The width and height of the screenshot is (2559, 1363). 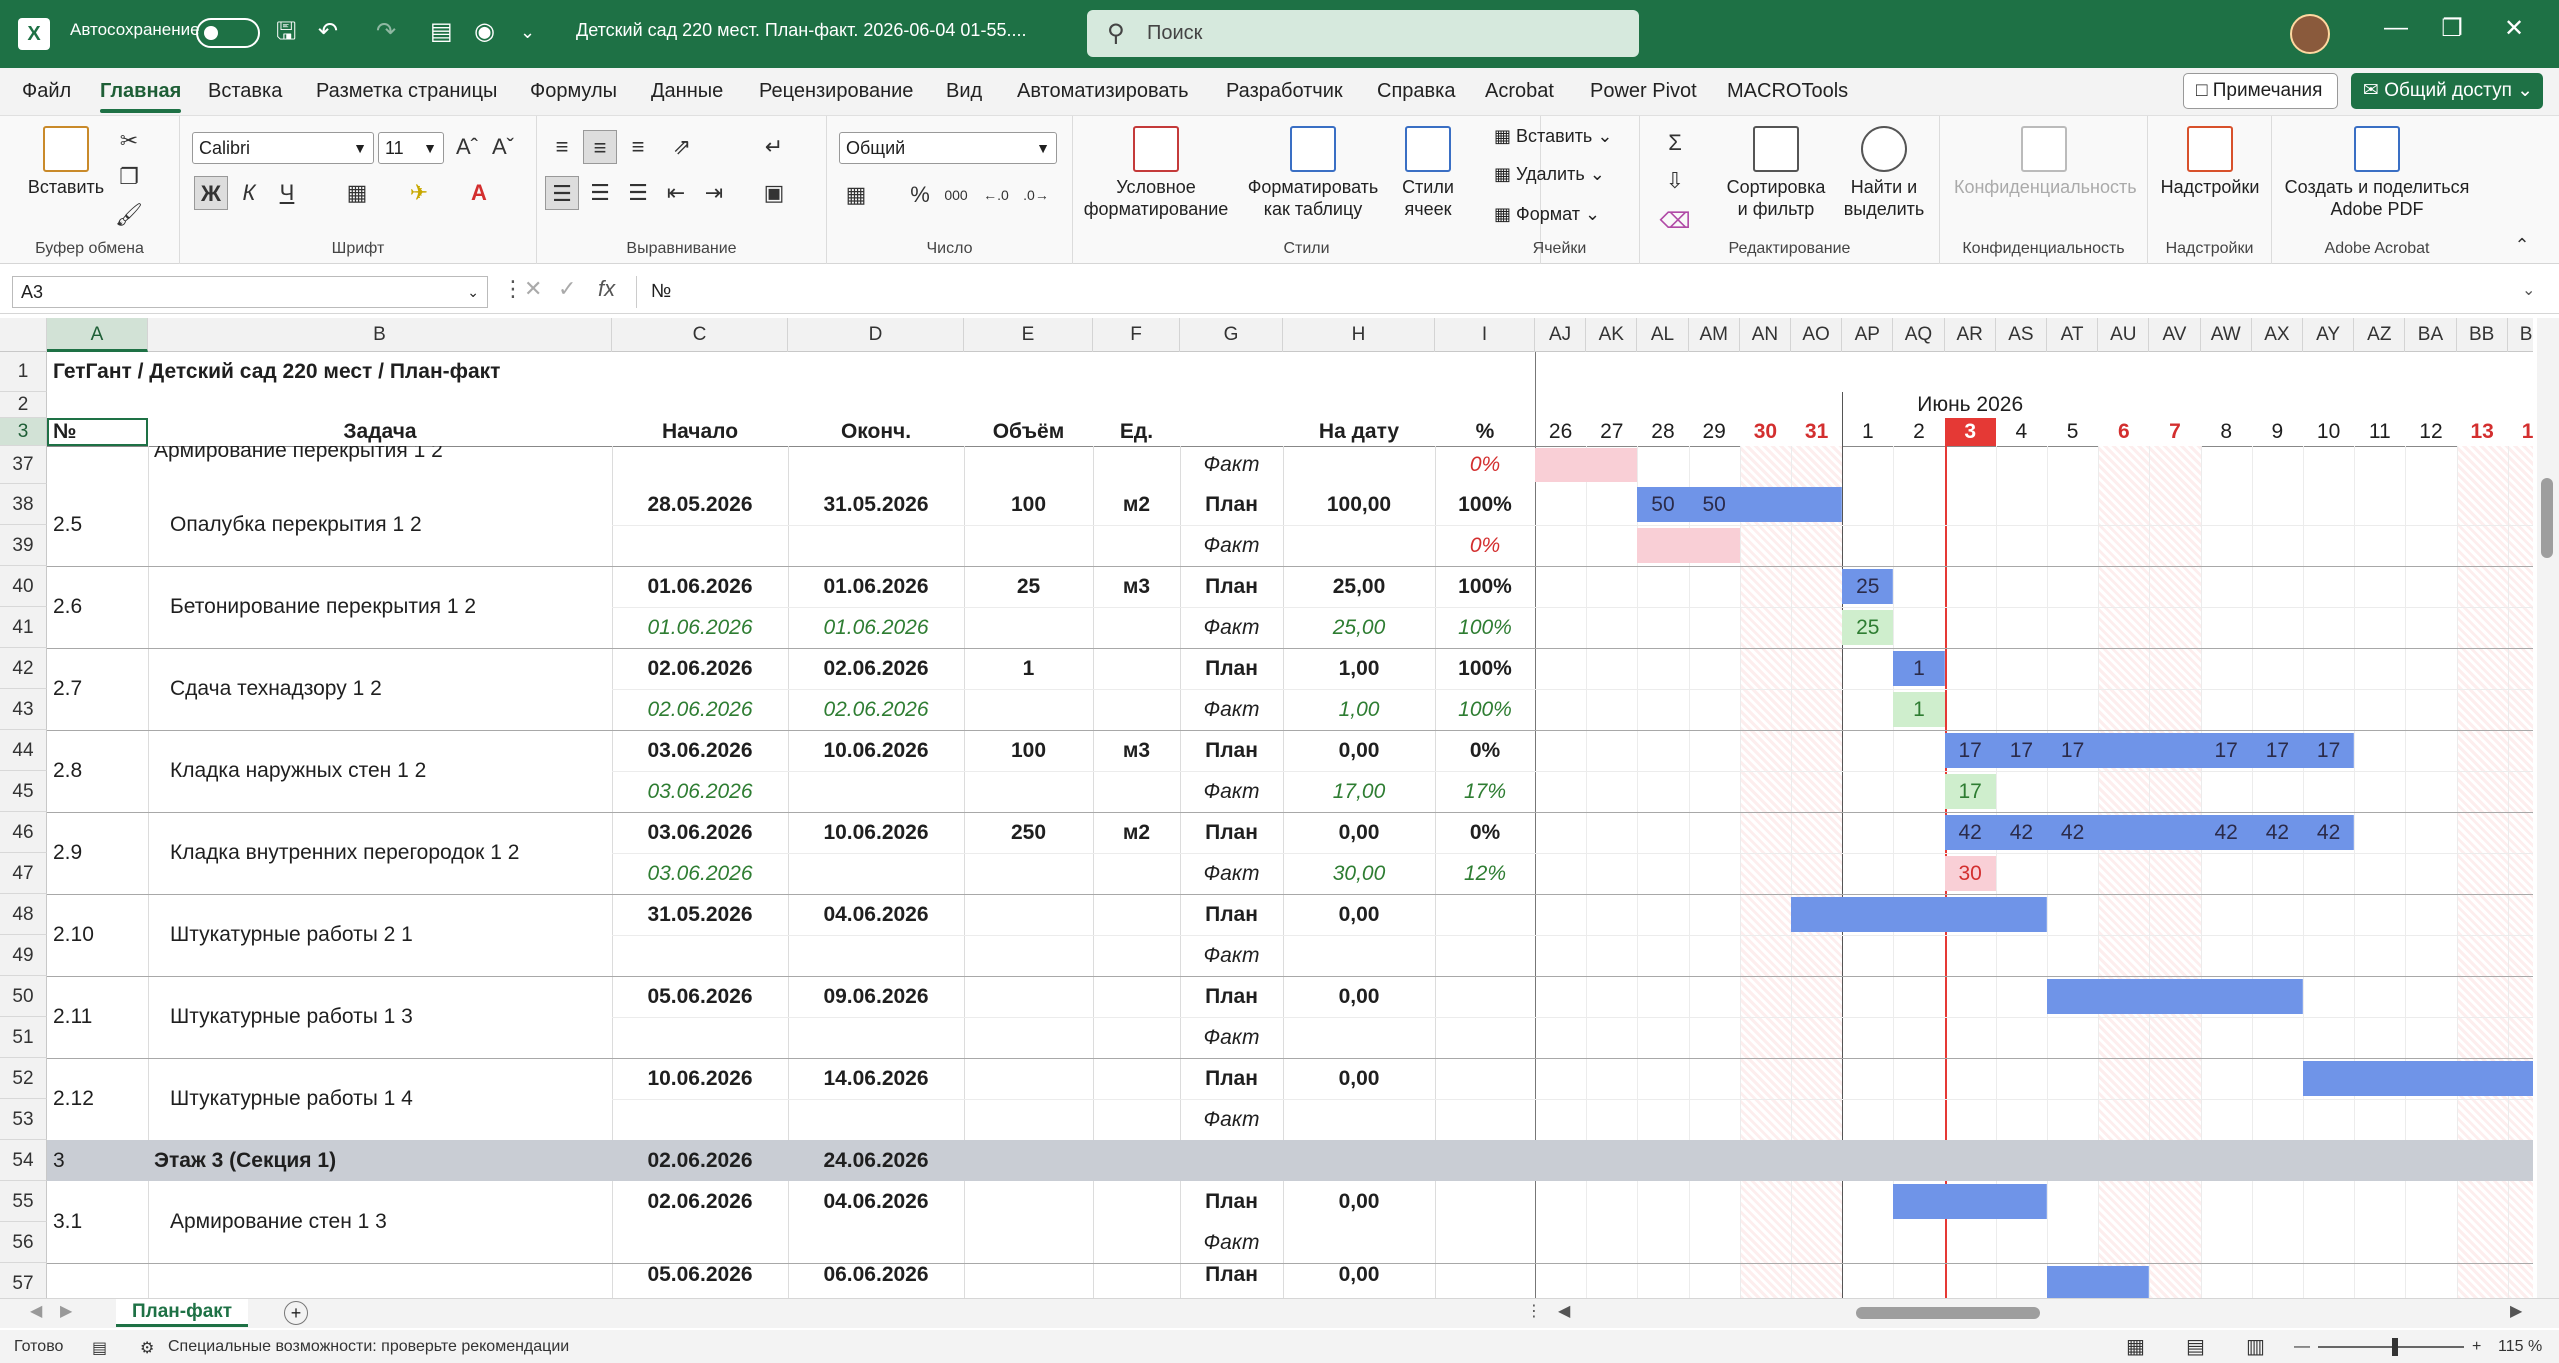 I want to click on plan-start: 01.06.2026, so click(x=700, y=586).